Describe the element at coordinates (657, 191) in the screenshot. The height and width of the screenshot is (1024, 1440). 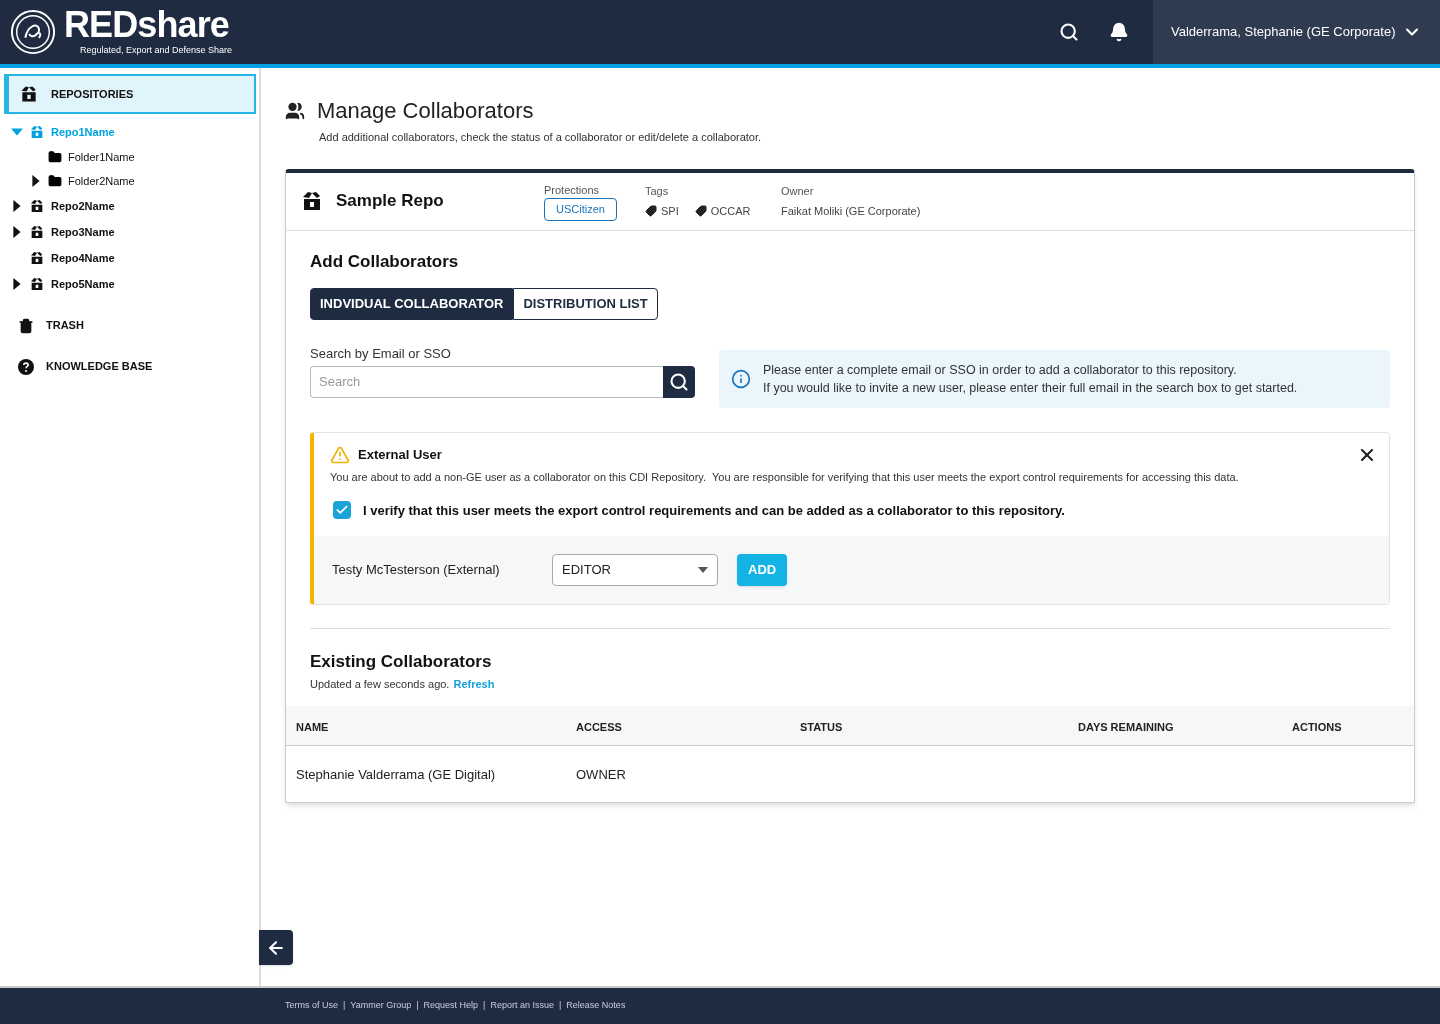
I see `tags-label: Tags` at that location.